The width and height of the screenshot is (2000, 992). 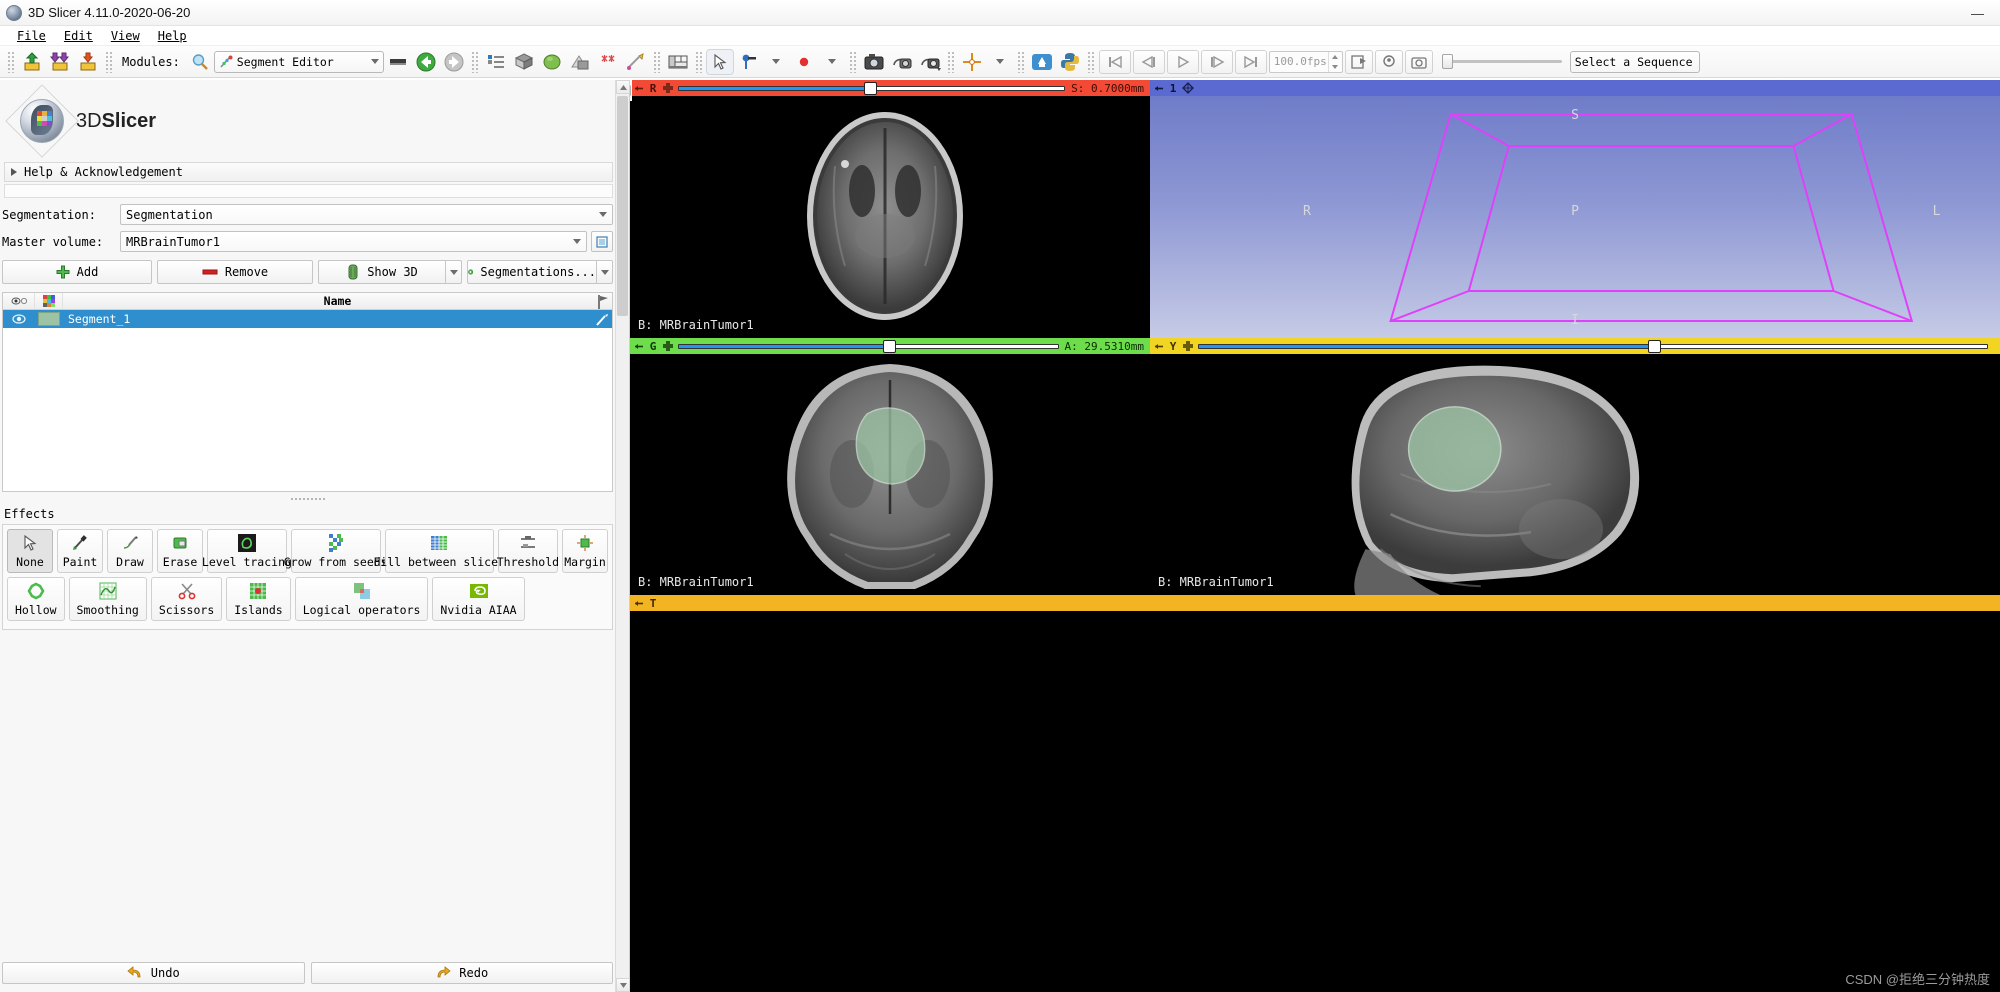 I want to click on undo-button: Undo, so click(x=153, y=973).